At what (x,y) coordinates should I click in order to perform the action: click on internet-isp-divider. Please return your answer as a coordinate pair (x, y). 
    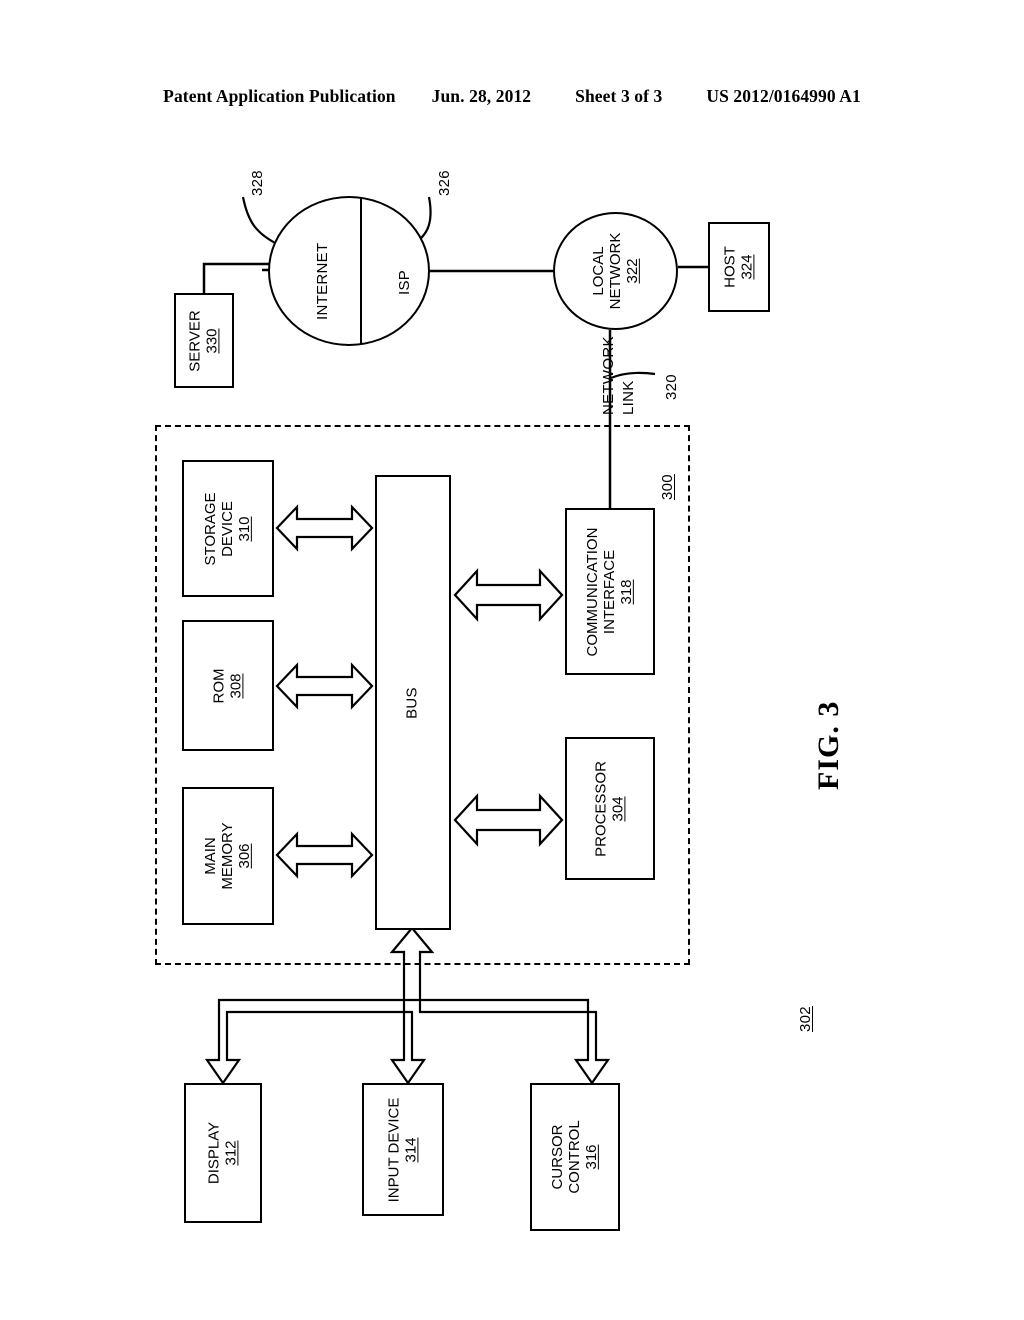
    Looking at the image, I should click on (361, 271).